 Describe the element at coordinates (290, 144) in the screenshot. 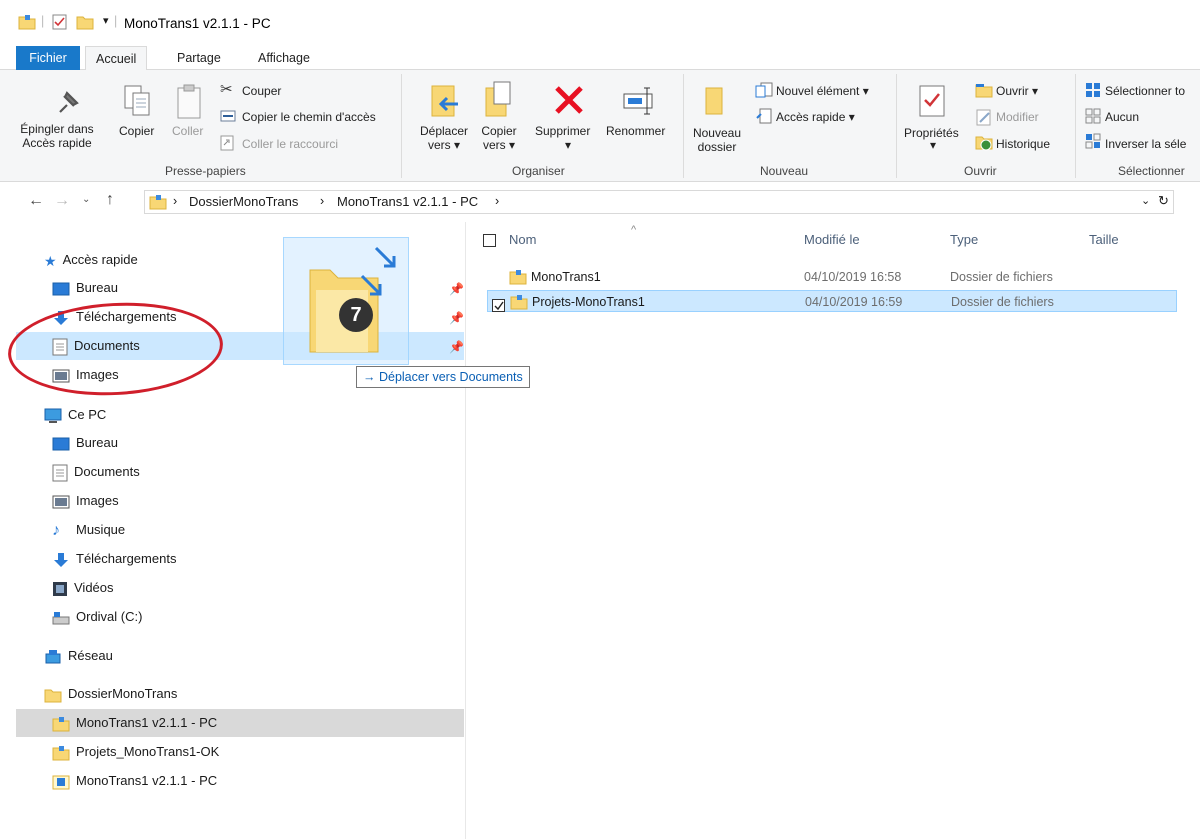

I see `paste-shortcut-button: Coller le raccourci` at that location.